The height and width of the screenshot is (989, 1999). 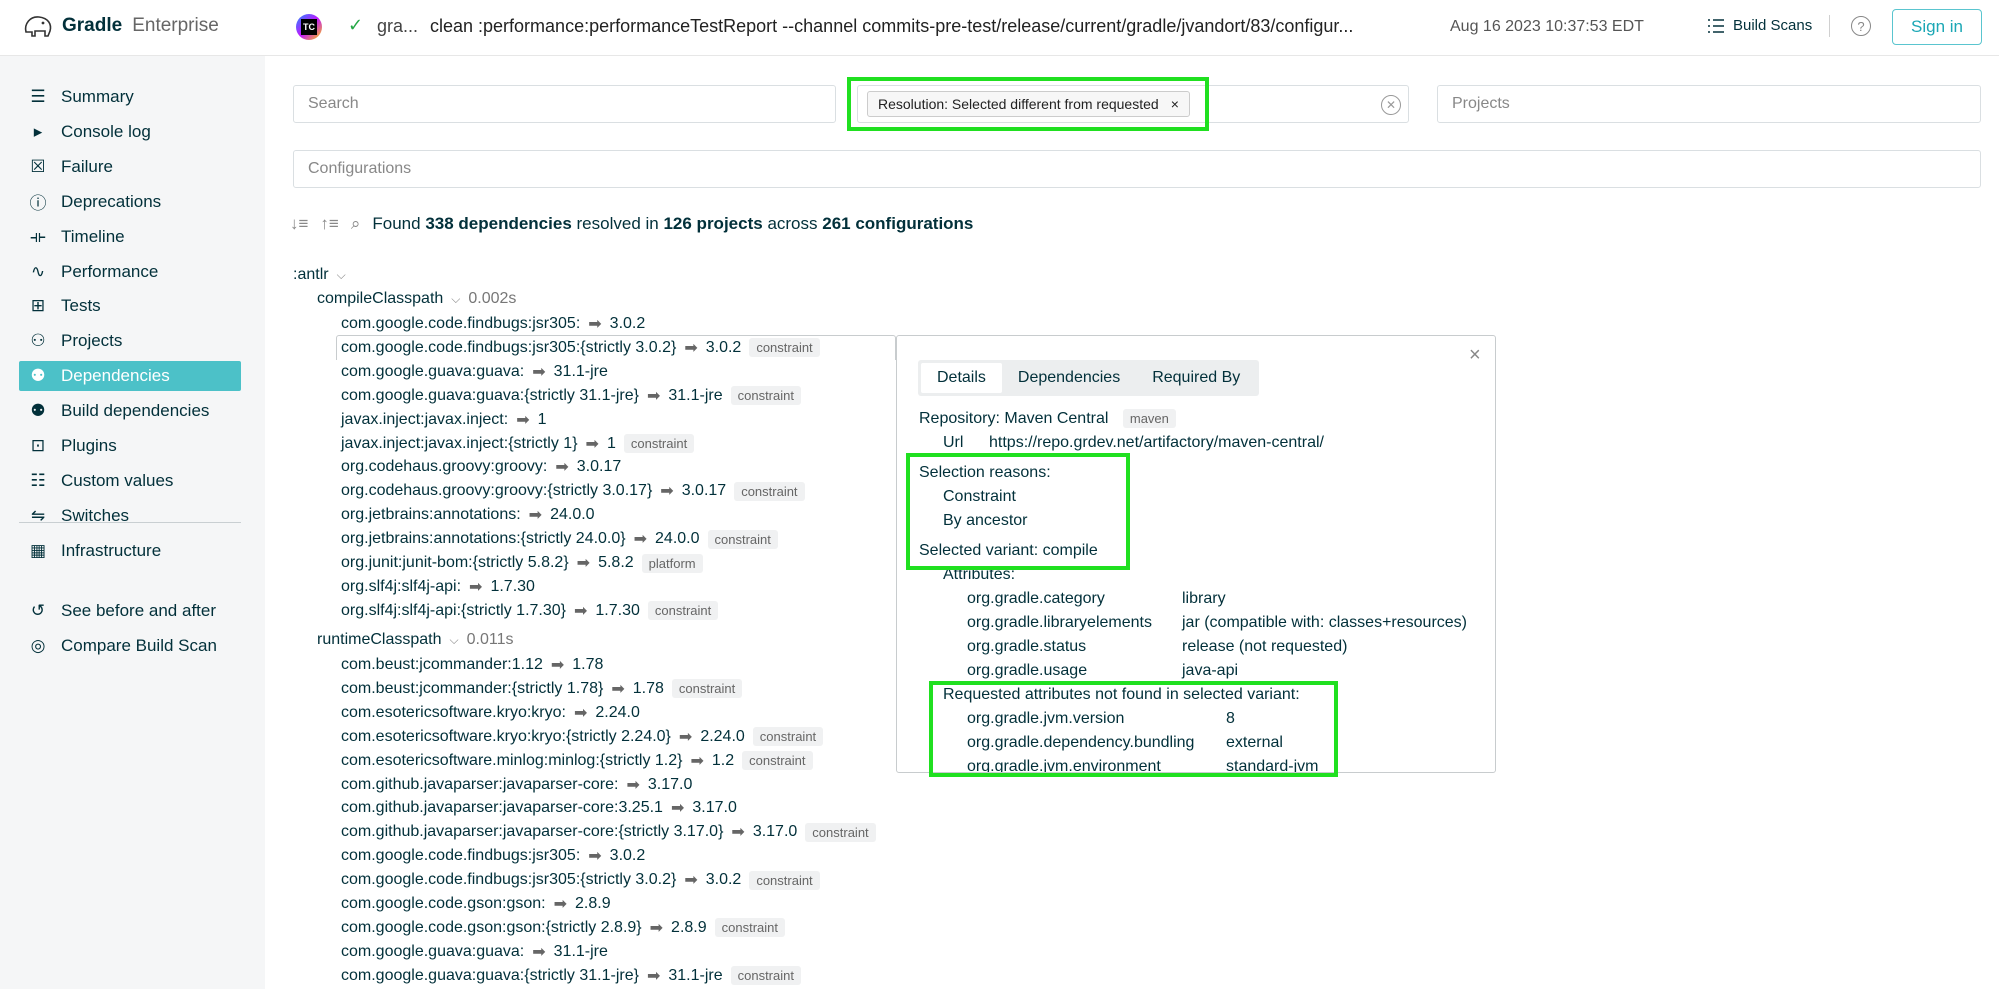 What do you see at coordinates (130, 306) in the screenshot?
I see `sidebar-item-tests: ⊞ Tests` at bounding box center [130, 306].